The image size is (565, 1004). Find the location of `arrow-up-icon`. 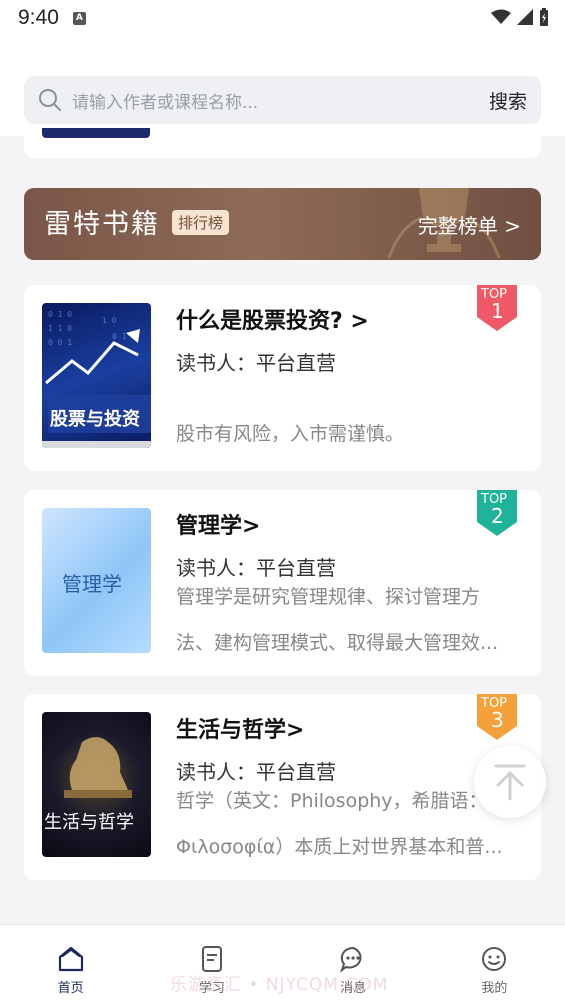

arrow-up-icon is located at coordinates (510, 782).